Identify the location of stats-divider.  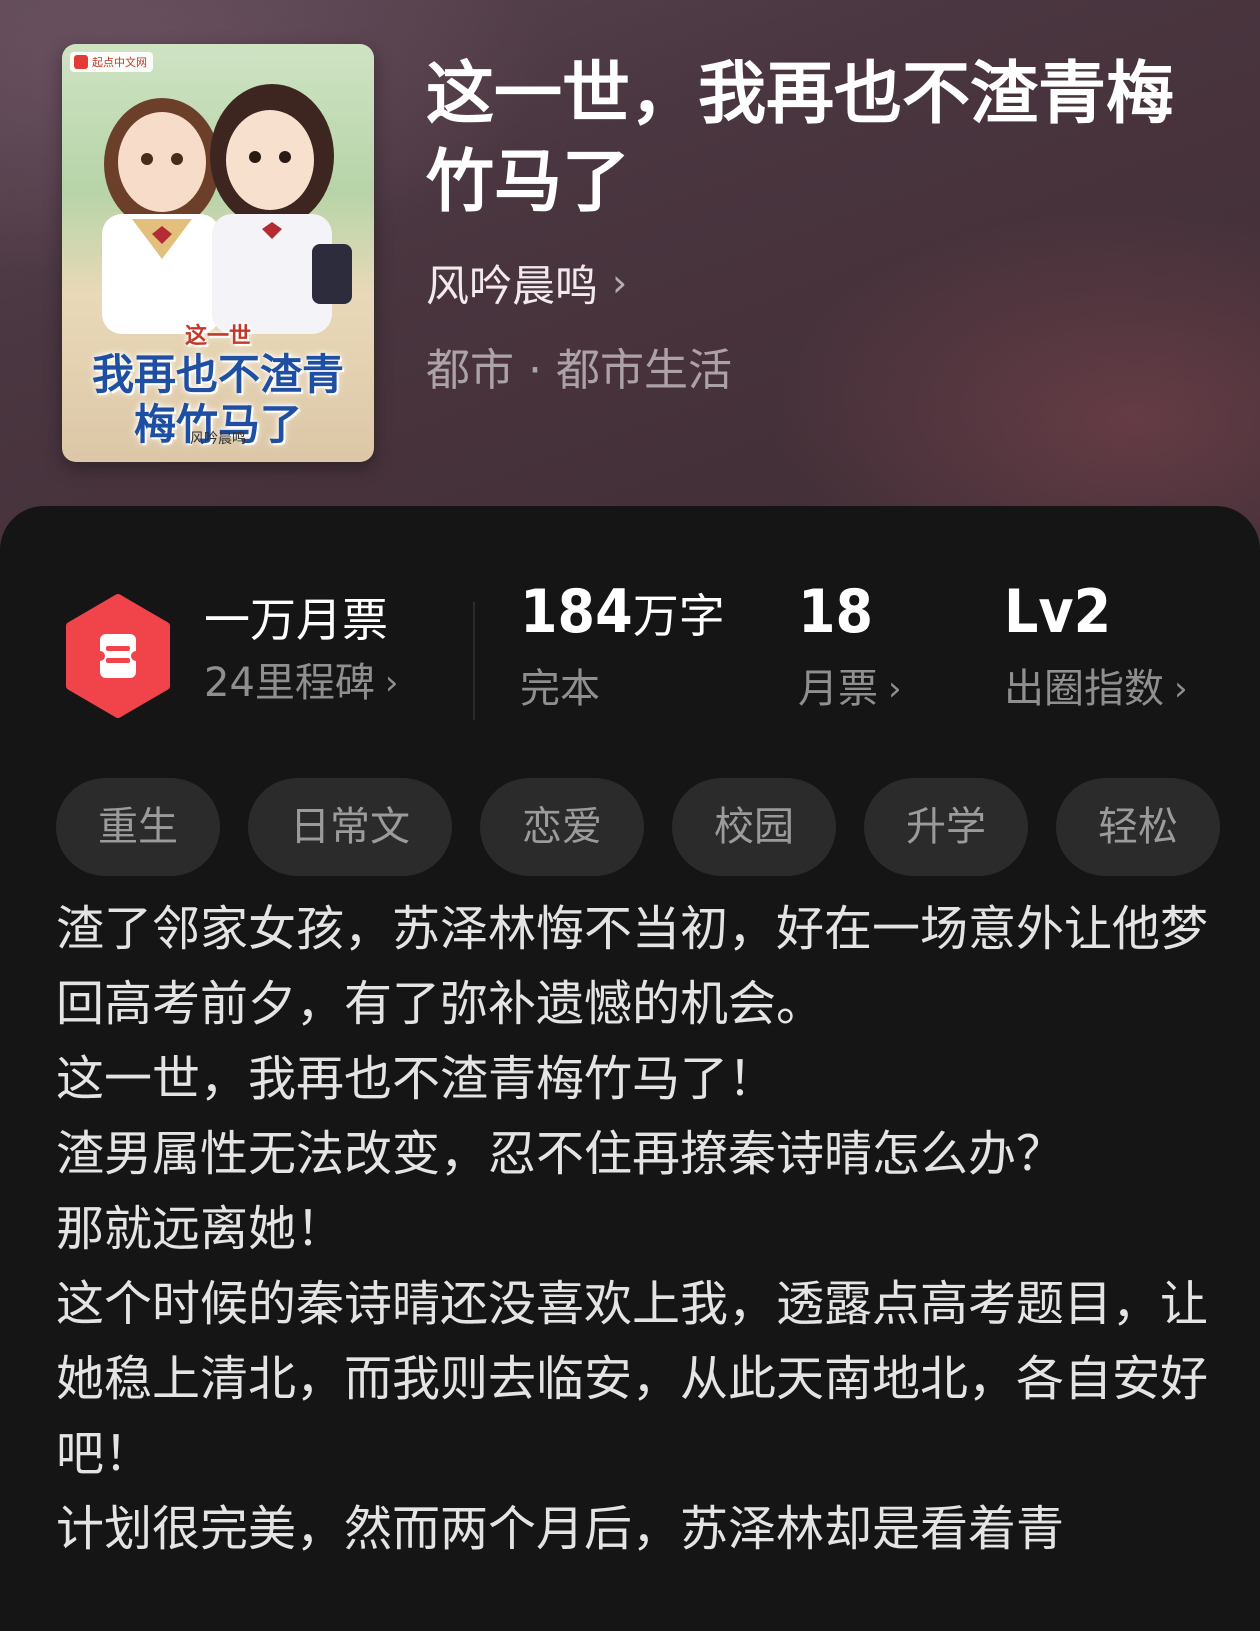
(474, 661).